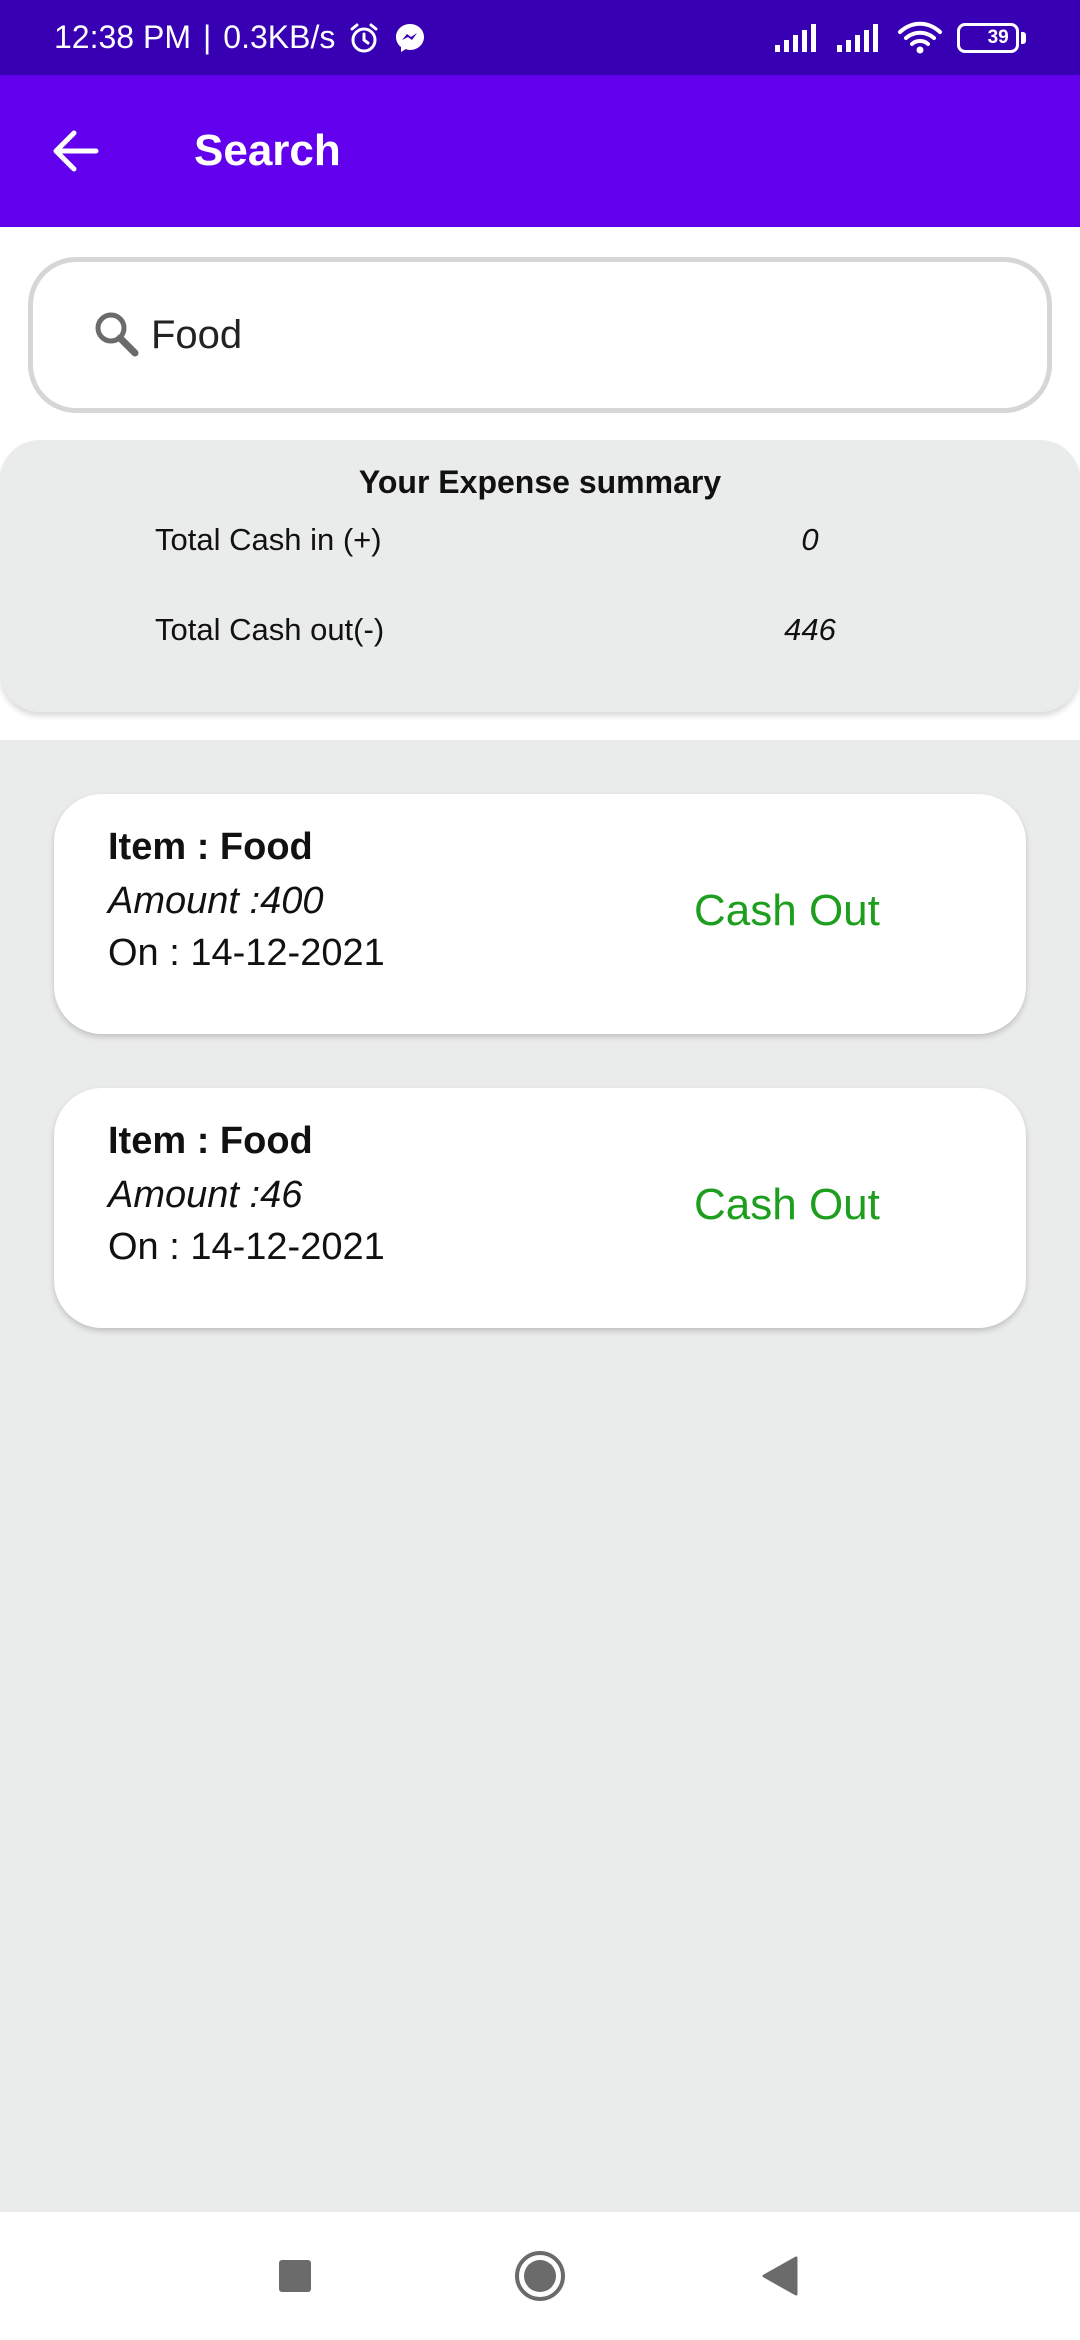  I want to click on cash-out-value: 446, so click(810, 629).